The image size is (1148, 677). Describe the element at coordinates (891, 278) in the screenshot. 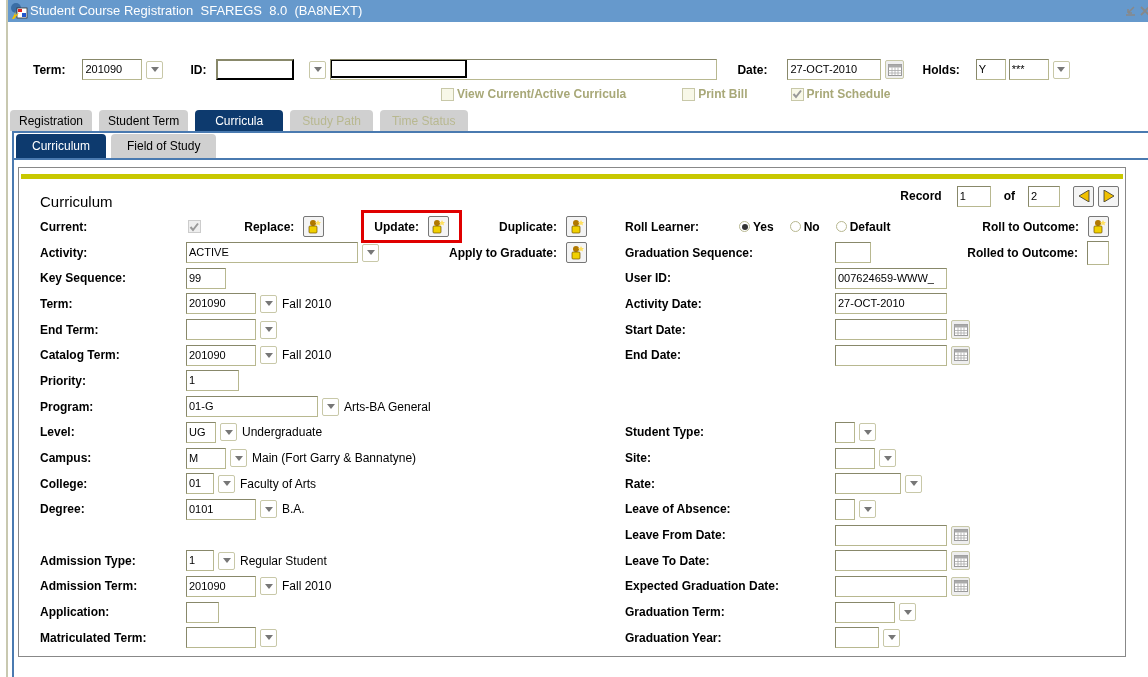

I see `input-field: 007624659-WWW_` at that location.